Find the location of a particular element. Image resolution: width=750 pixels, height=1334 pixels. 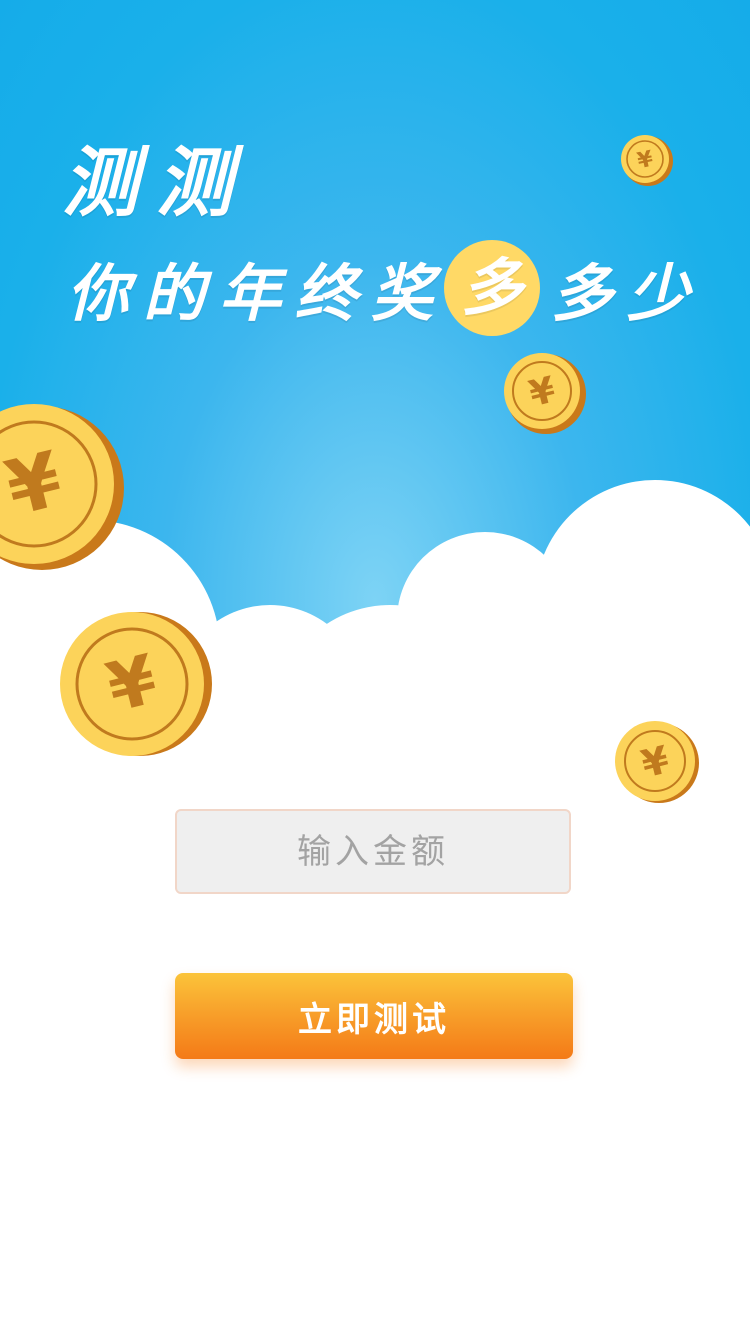

headline-char: 终 is located at coordinates (325, 293).